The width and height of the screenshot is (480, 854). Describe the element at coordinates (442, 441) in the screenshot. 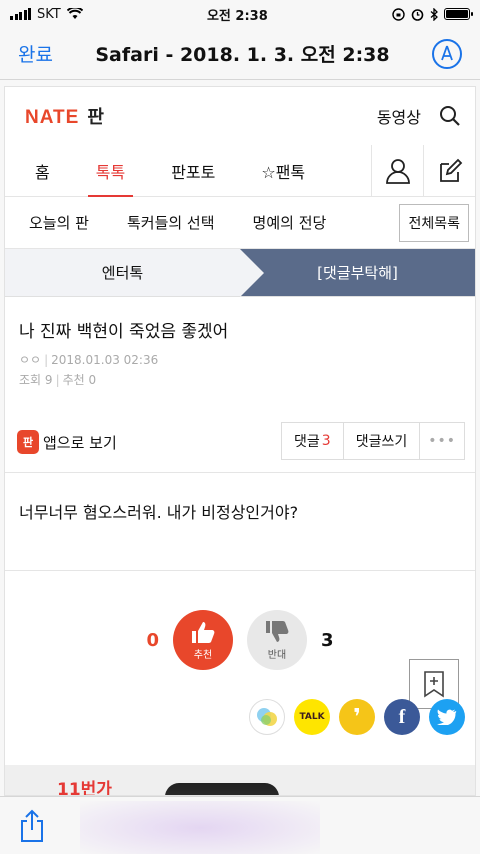

I see `more-button: •••` at that location.